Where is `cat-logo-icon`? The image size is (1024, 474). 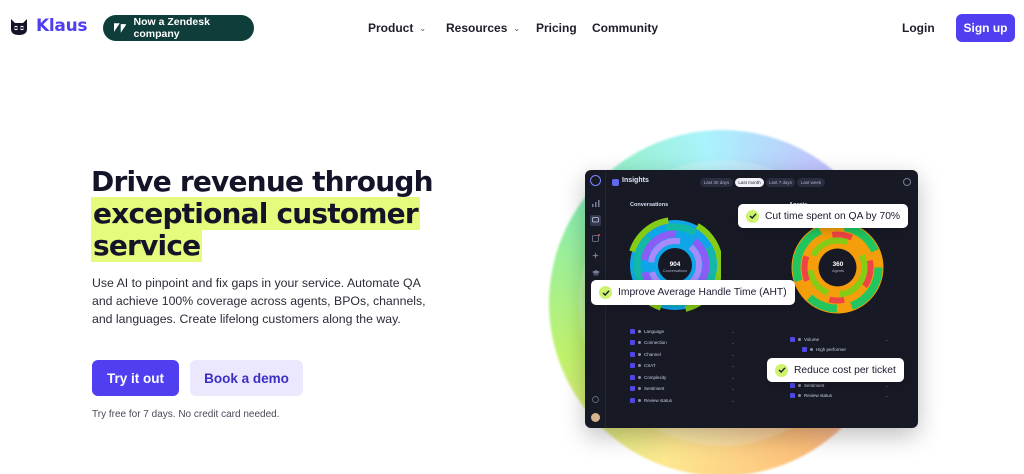
cat-logo-icon is located at coordinates (19, 27).